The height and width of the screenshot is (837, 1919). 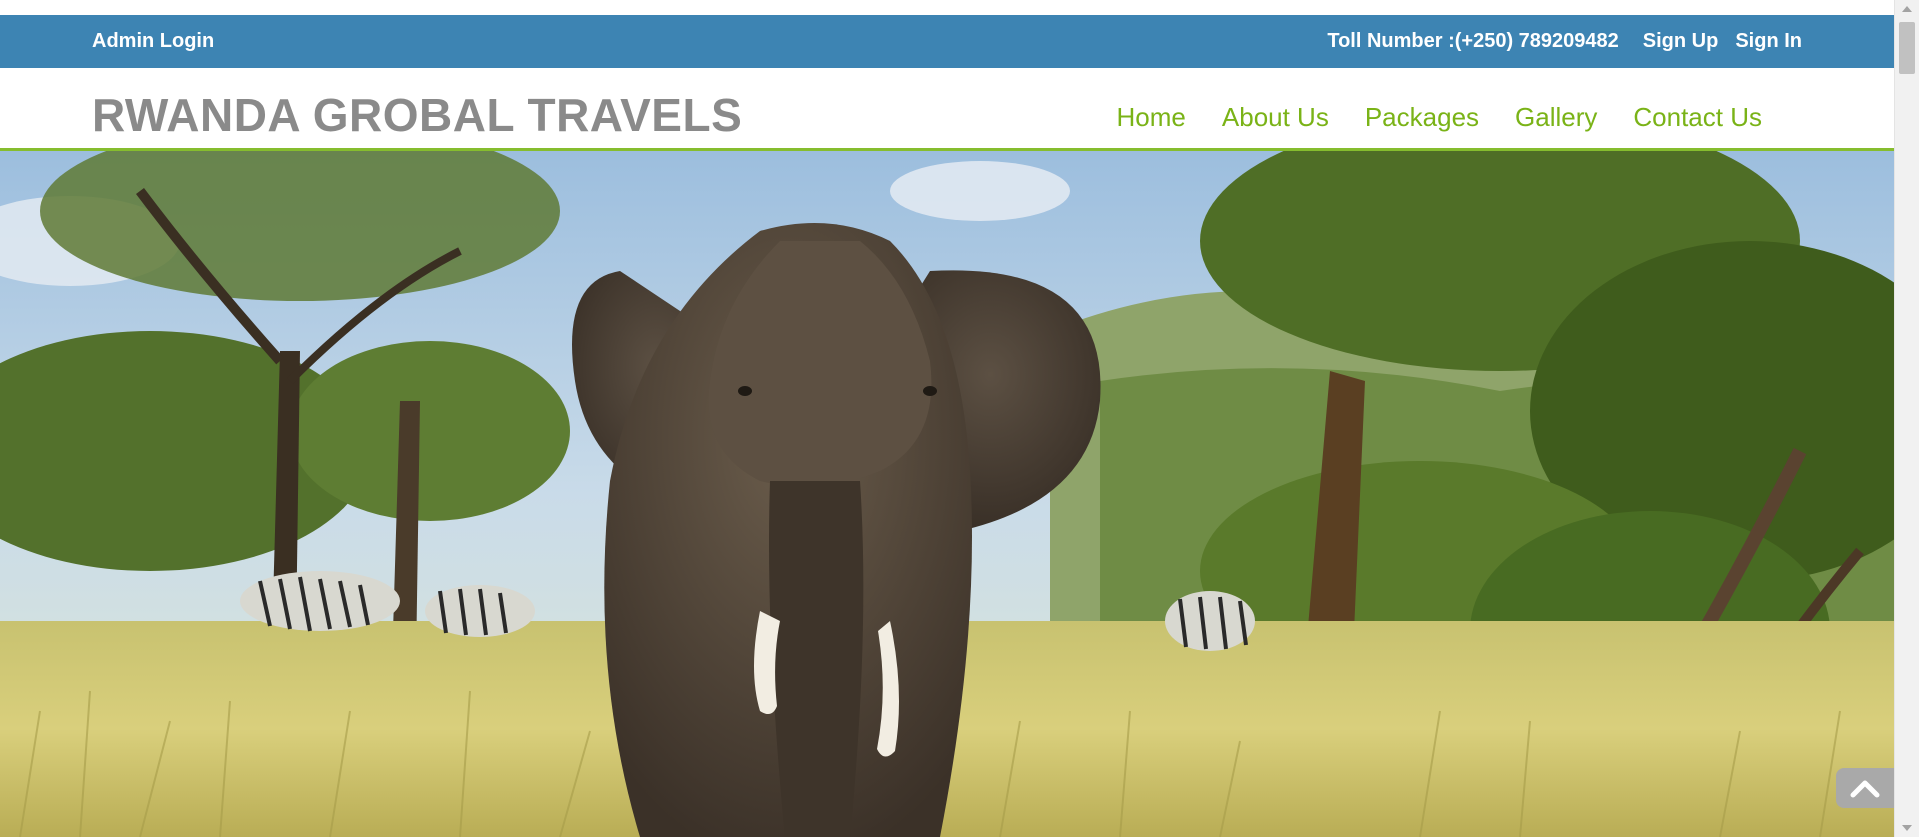 What do you see at coordinates (1697, 117) in the screenshot?
I see `nav-contact-us: Contact Us` at bounding box center [1697, 117].